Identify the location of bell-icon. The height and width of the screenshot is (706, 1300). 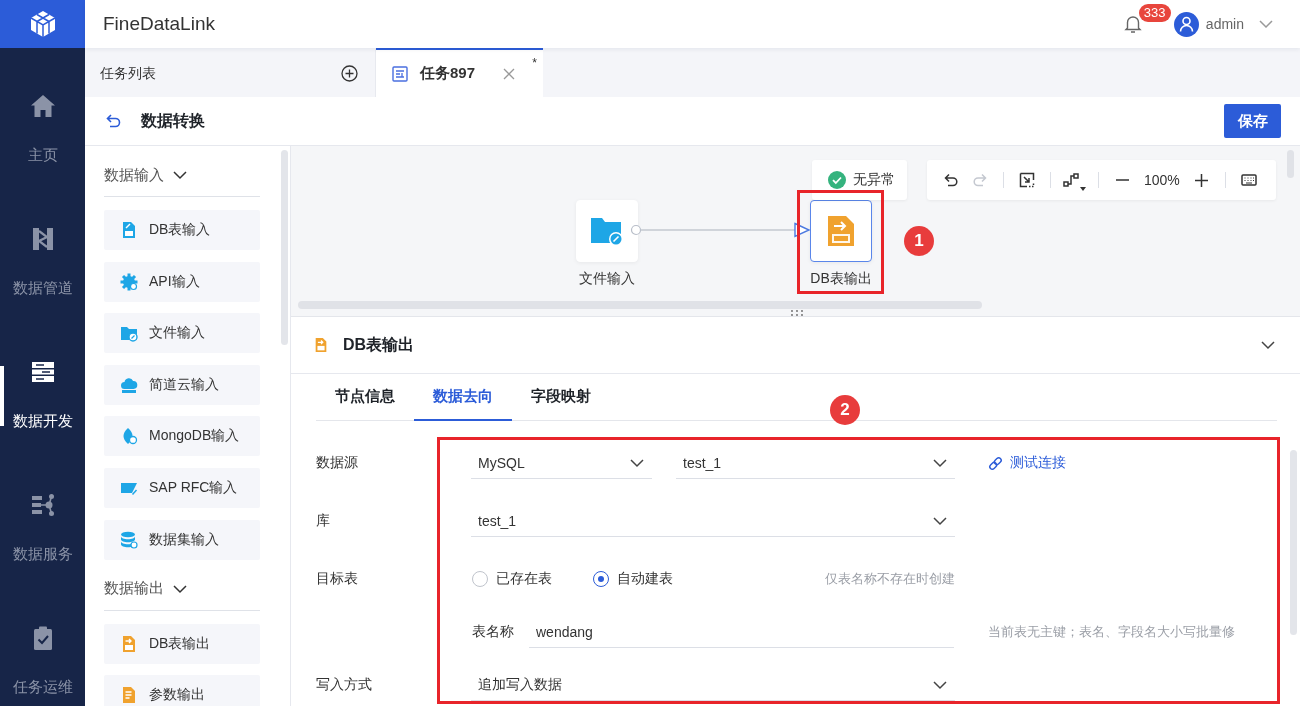
(1132, 24).